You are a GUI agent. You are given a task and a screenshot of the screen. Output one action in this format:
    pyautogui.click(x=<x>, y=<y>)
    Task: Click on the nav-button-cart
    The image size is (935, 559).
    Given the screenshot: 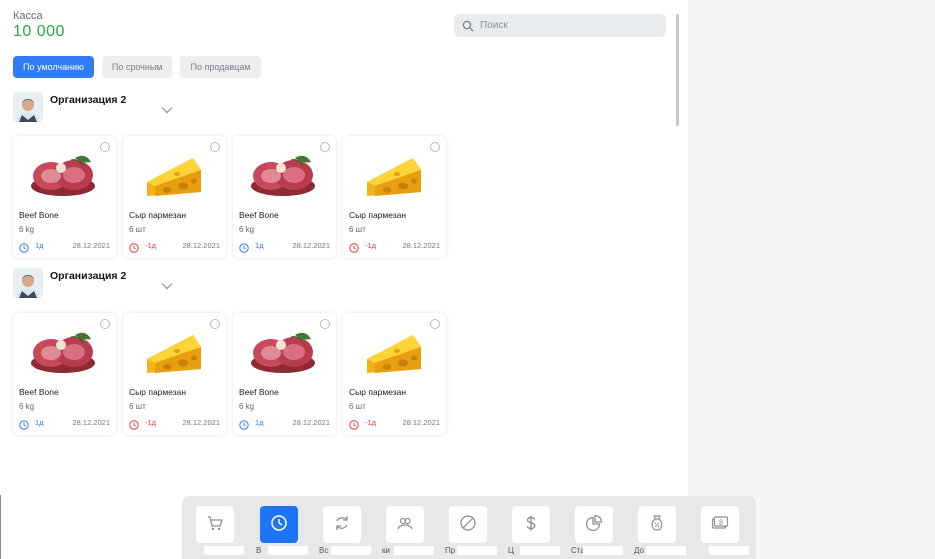 What is the action you would take?
    pyautogui.click(x=215, y=524)
    